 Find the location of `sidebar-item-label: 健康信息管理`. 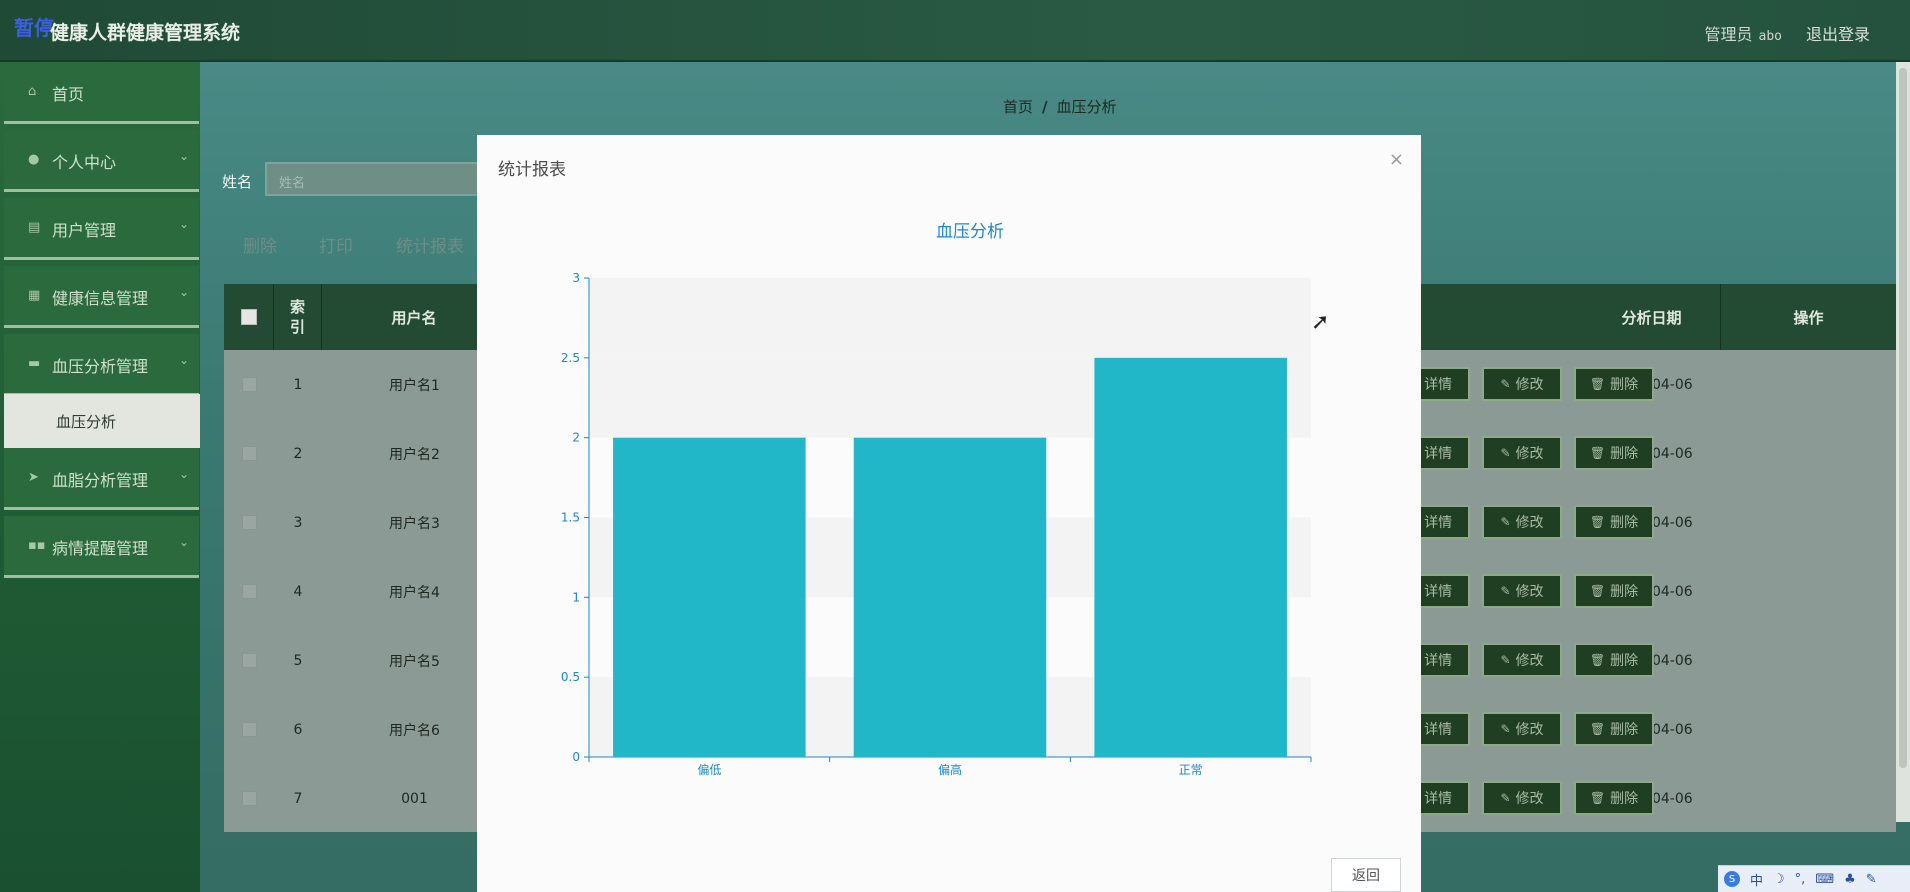

sidebar-item-label: 健康信息管理 is located at coordinates (100, 298).